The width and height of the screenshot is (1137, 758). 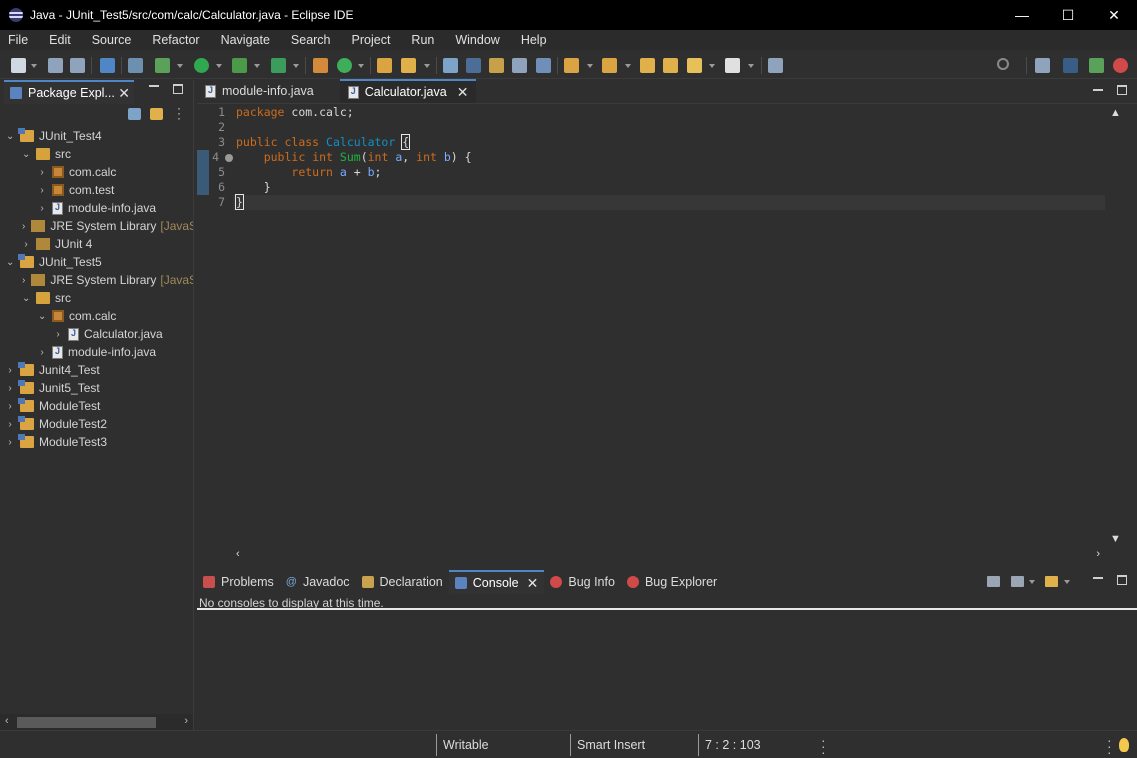 What do you see at coordinates (344, 65) in the screenshot?
I see `new-class-icon` at bounding box center [344, 65].